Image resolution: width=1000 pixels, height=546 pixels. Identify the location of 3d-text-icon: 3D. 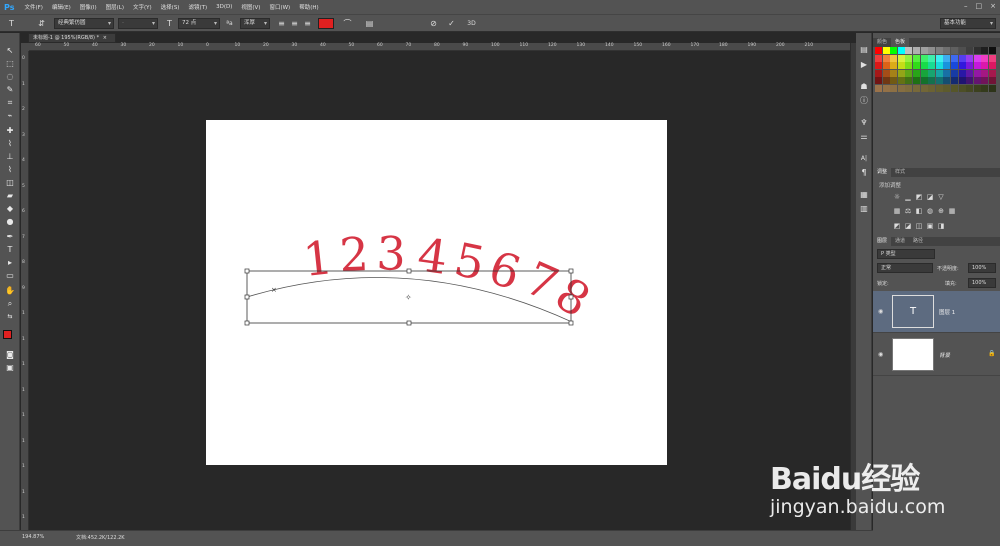
(471, 23).